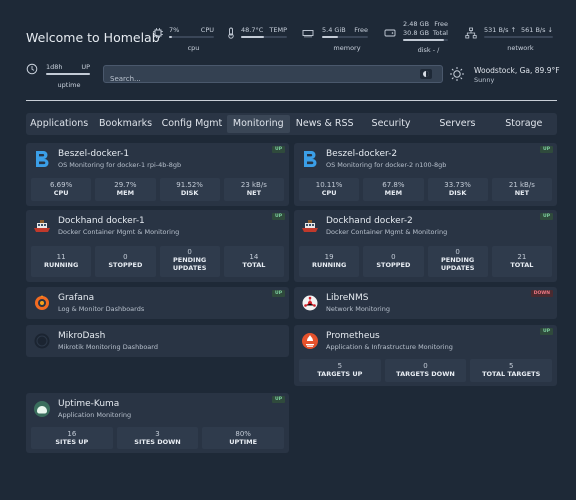 The width and height of the screenshot is (576, 500). Describe the element at coordinates (347, 298) in the screenshot. I see `card-title: LibreNMS` at that location.